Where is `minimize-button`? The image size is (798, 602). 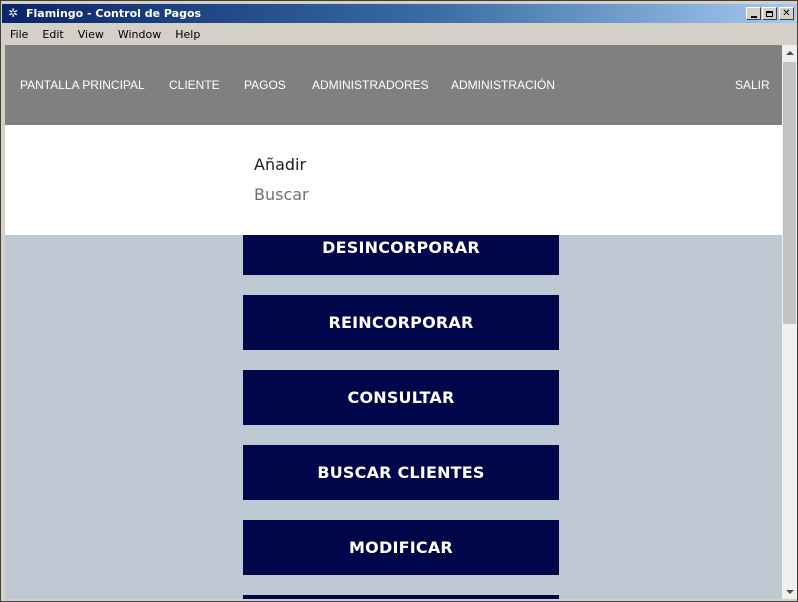 minimize-button is located at coordinates (753, 13).